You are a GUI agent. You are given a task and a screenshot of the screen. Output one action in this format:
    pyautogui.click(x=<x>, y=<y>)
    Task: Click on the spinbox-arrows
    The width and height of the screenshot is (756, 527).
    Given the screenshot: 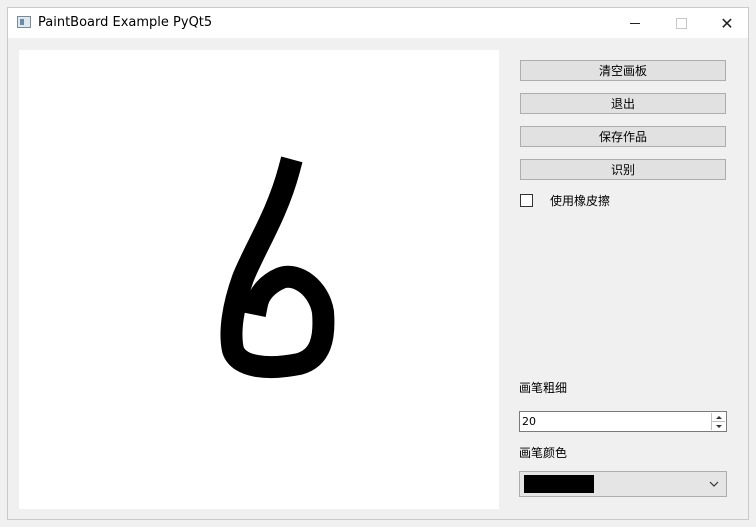 What is the action you would take?
    pyautogui.click(x=718, y=421)
    